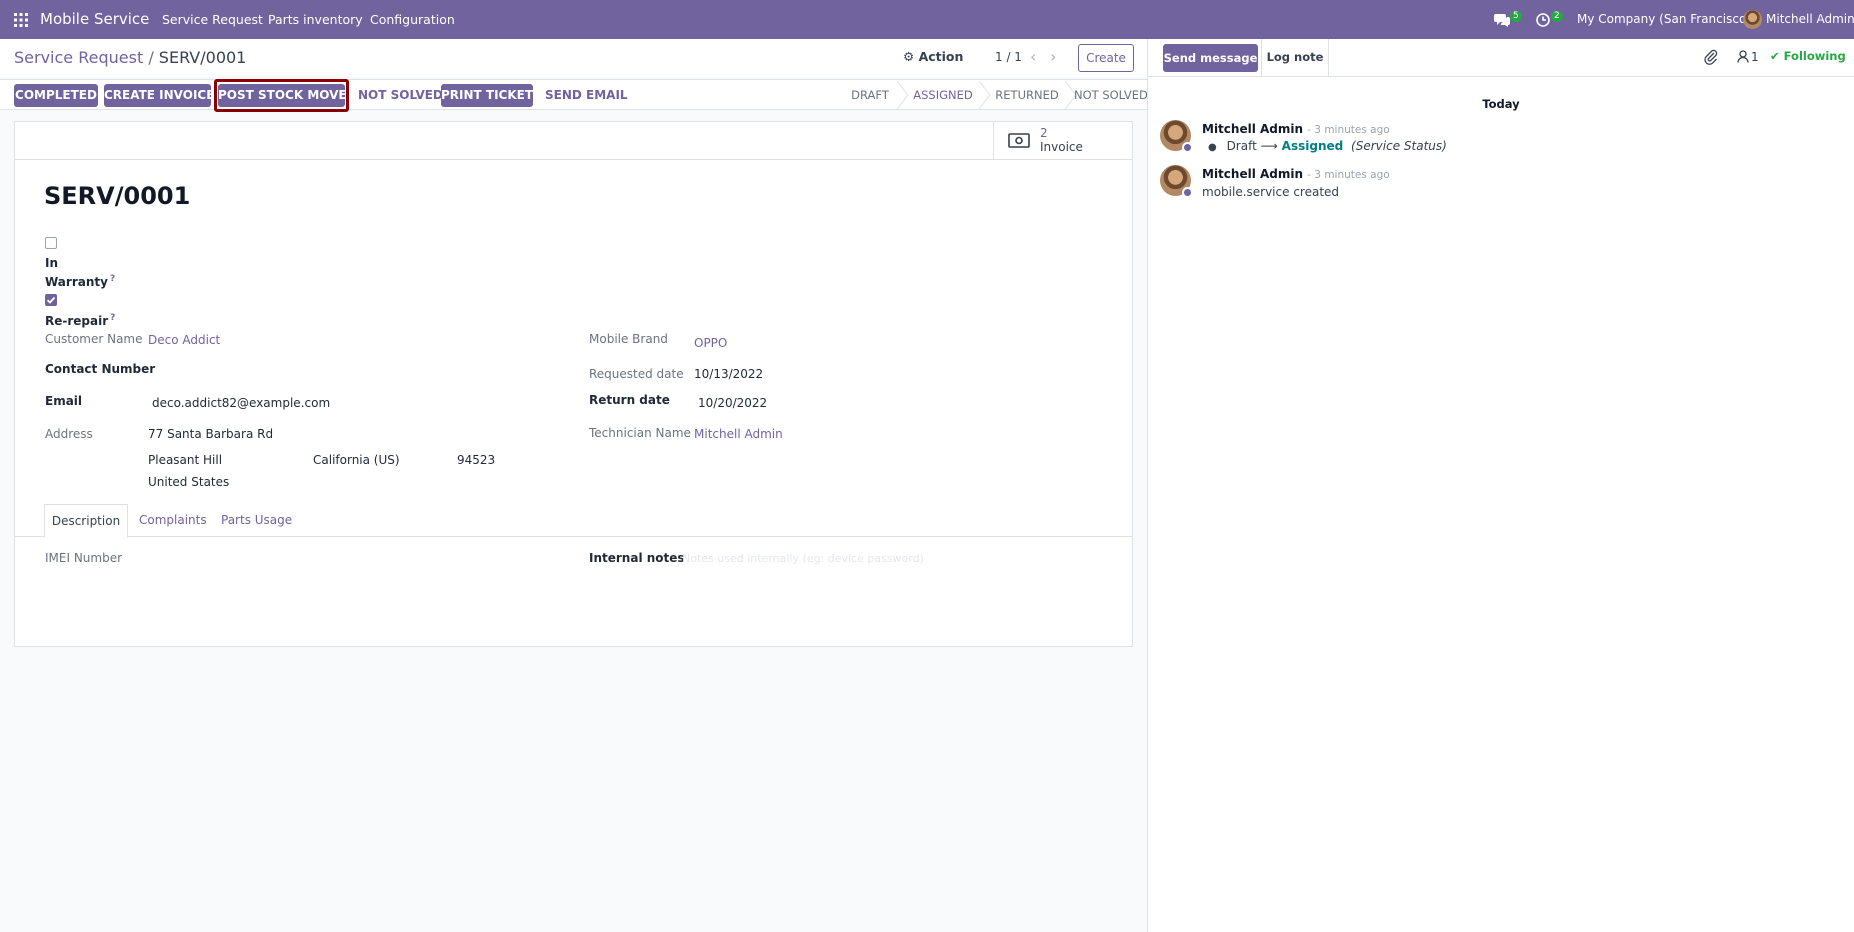 This screenshot has height=932, width=1854. I want to click on create-label: Create, so click(1106, 58).